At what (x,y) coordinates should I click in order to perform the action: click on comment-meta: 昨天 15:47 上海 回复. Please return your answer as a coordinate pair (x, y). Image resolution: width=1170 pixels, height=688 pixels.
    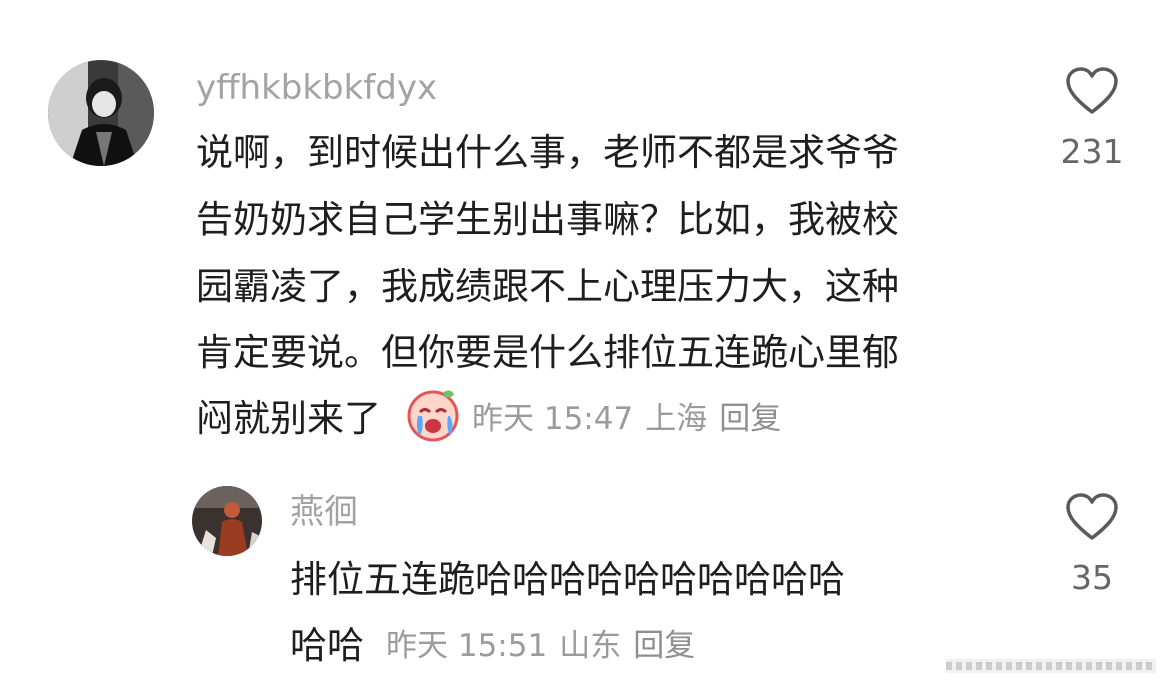
    Looking at the image, I should click on (632, 419).